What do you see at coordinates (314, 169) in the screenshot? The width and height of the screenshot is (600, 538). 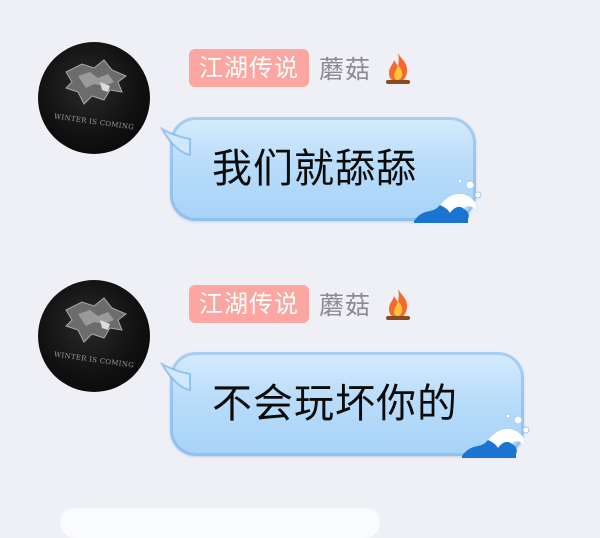 I see `message-text: 我们就舔舔` at bounding box center [314, 169].